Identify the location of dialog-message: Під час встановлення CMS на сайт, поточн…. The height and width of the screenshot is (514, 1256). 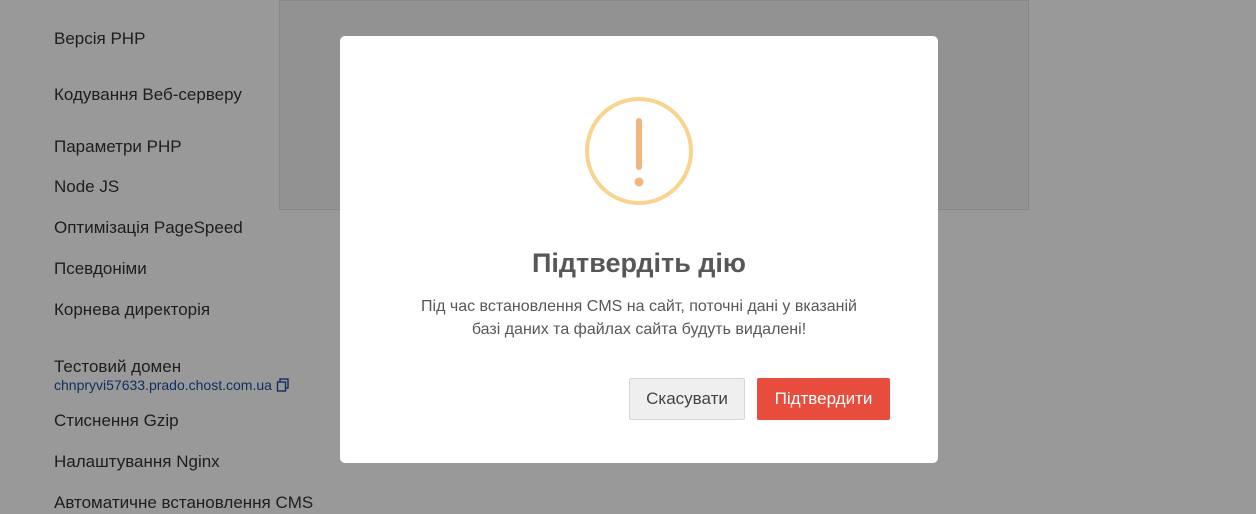
(639, 318).